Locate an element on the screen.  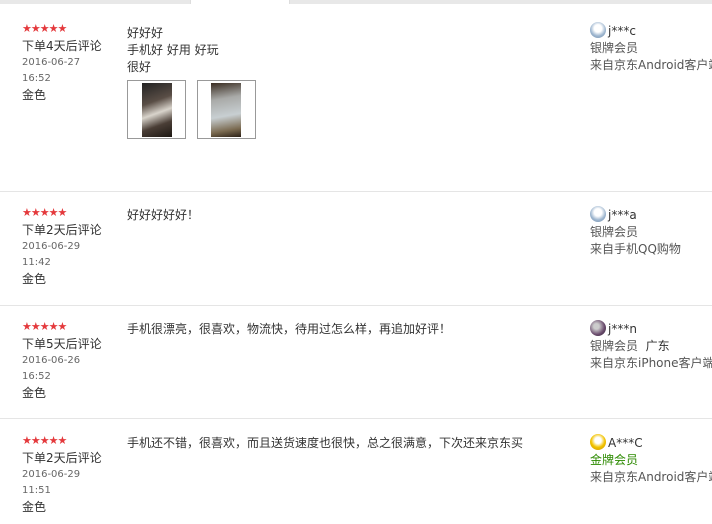
review-meta: ★★★★★ 下单5天后评论 2016-06-26 16:52 金色 is located at coordinates (72, 361).